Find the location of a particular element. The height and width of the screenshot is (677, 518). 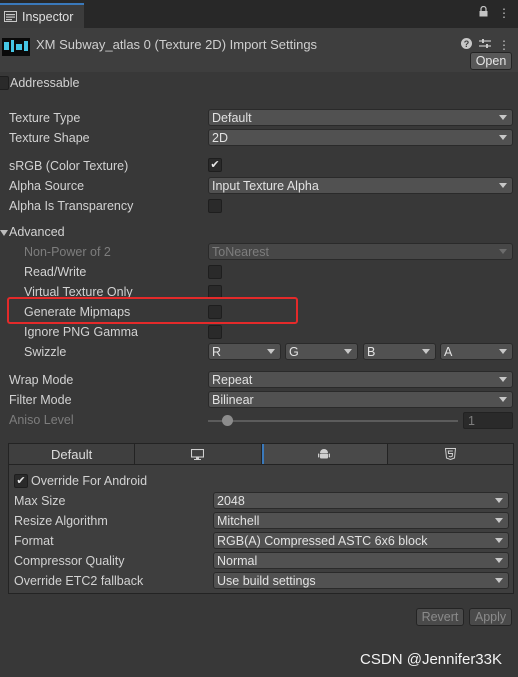

filter-mode-value: Bilinear is located at coordinates (233, 399).